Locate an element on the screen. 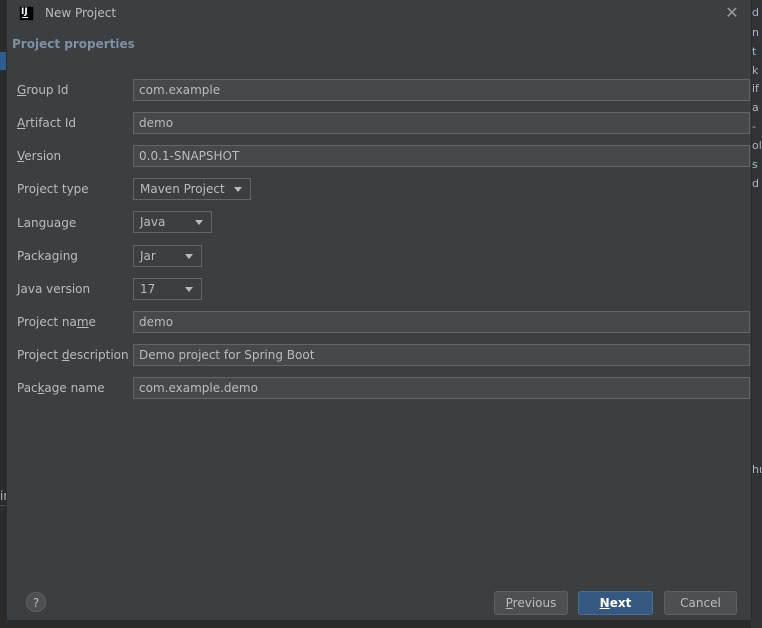 The width and height of the screenshot is (762, 628). background-text-fragment: n is located at coordinates (755, 32).